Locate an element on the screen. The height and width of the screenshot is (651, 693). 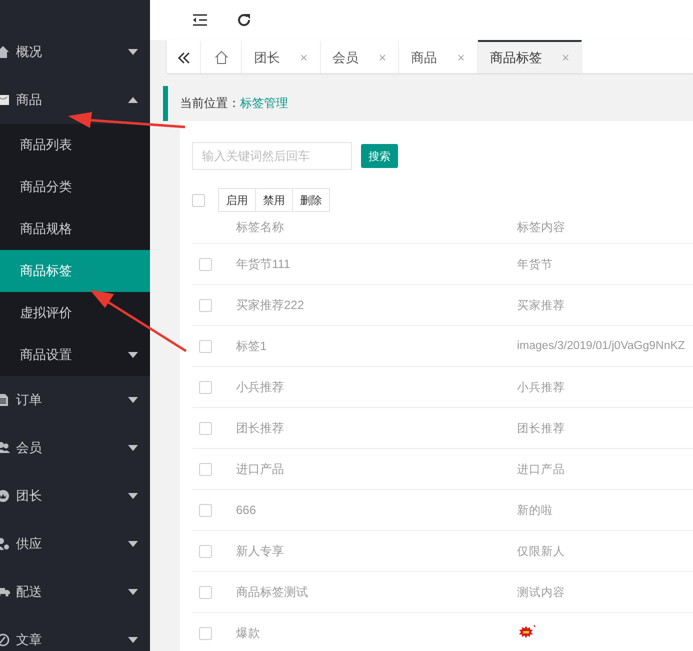
toolbar-button: 删除 is located at coordinates (311, 200).